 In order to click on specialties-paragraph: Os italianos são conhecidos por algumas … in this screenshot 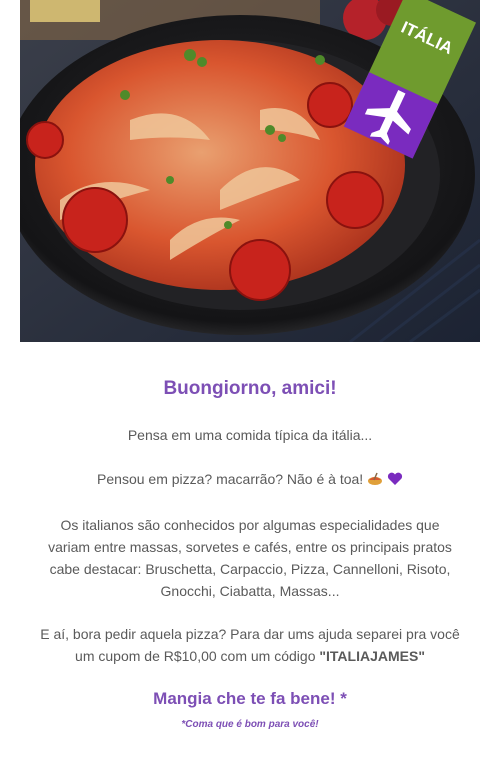, I will do `click(250, 558)`.